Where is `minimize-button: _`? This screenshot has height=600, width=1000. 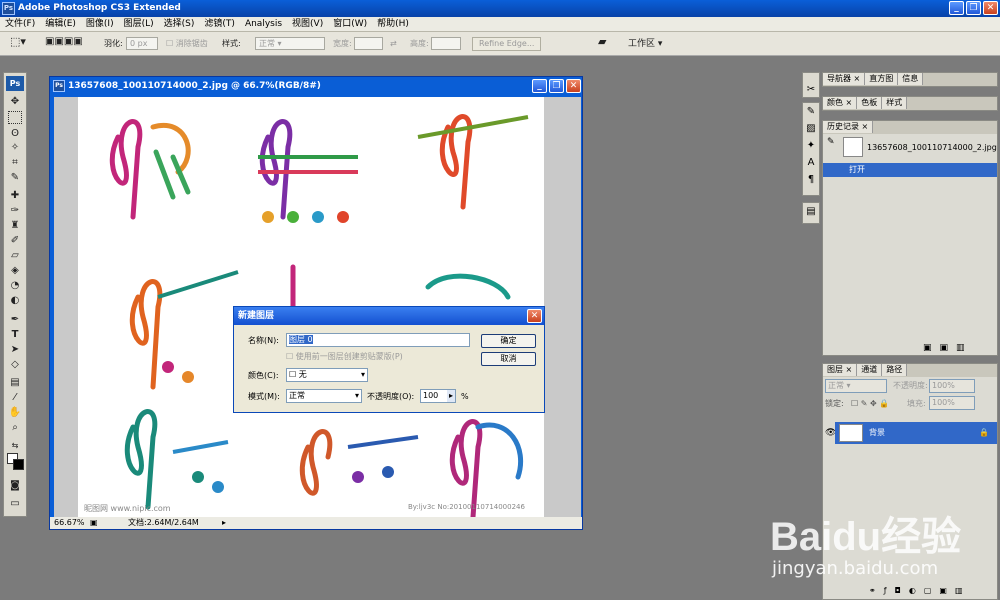 minimize-button: _ is located at coordinates (956, 8).